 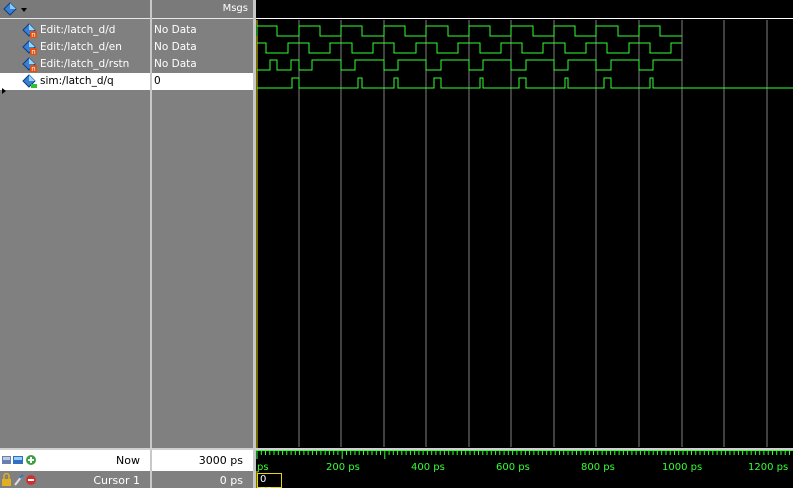 I want to click on now-value-cell: 3000 ps, so click(x=202, y=460).